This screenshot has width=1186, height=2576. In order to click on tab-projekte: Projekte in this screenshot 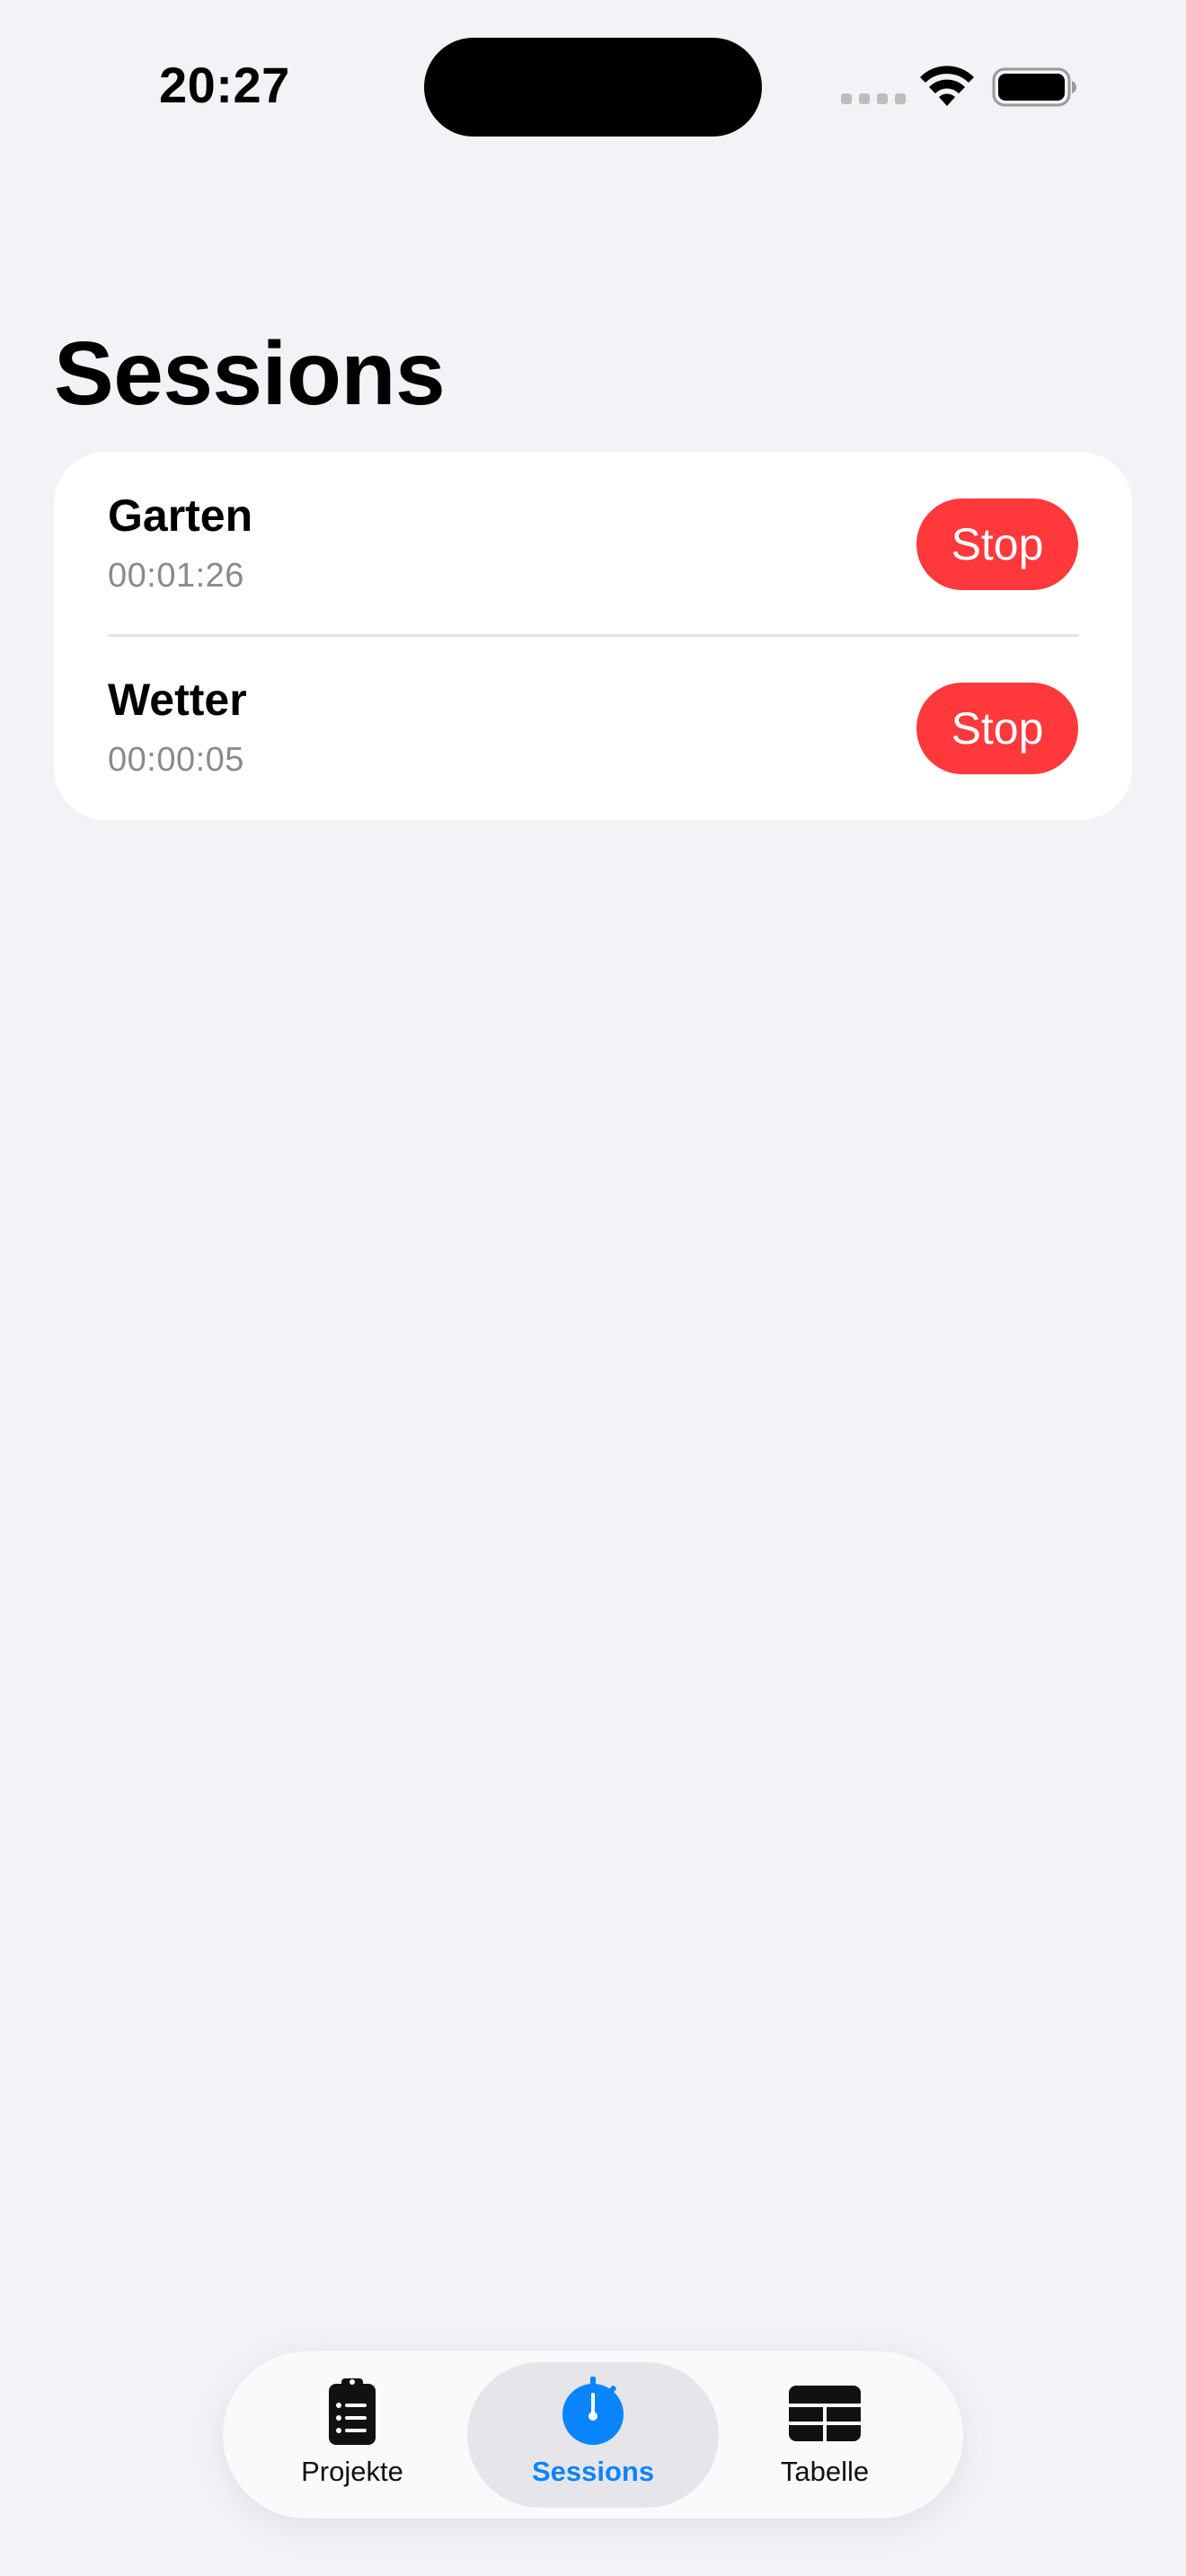, I will do `click(352, 2435)`.